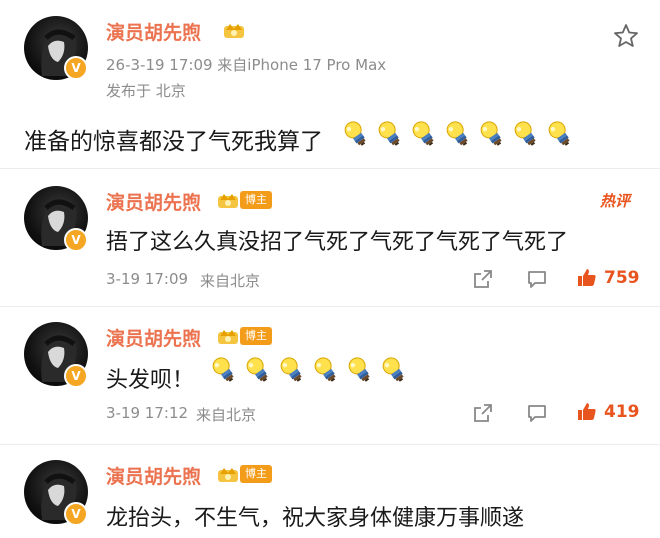 This screenshot has width=660, height=538. Describe the element at coordinates (246, 65) in the screenshot. I see `post-meta: 26-3-19 17:09 来自iPhone 17 Pro Max` at that location.